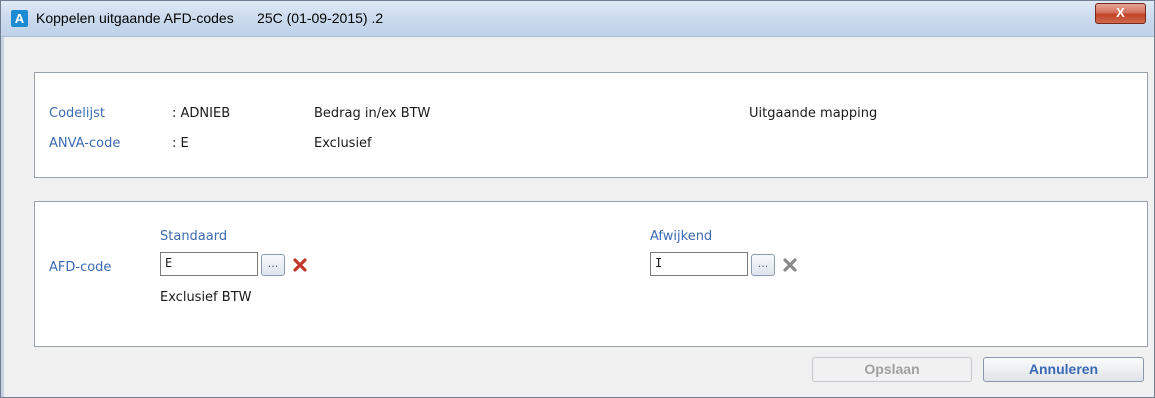 This screenshot has width=1155, height=398. I want to click on codelijst-description: Bedrag in/ex BTW, so click(372, 113).